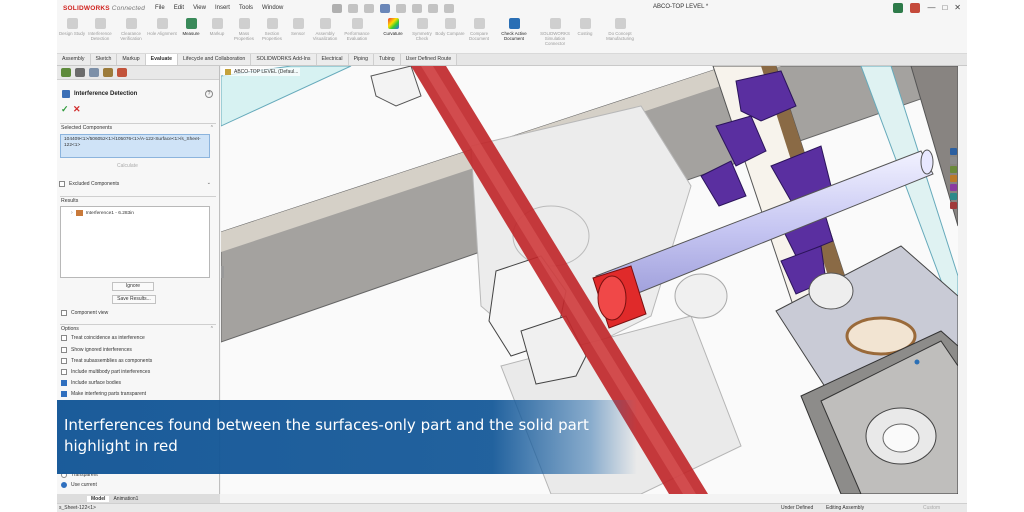  What do you see at coordinates (417, 8) in the screenshot?
I see `select-icon` at bounding box center [417, 8].